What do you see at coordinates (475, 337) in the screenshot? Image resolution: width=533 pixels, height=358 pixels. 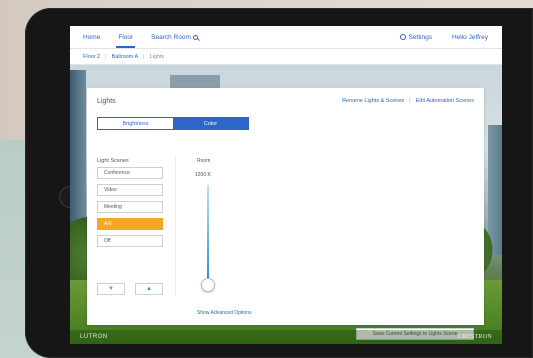 I see `crestron-logo: CRESTRON` at bounding box center [475, 337].